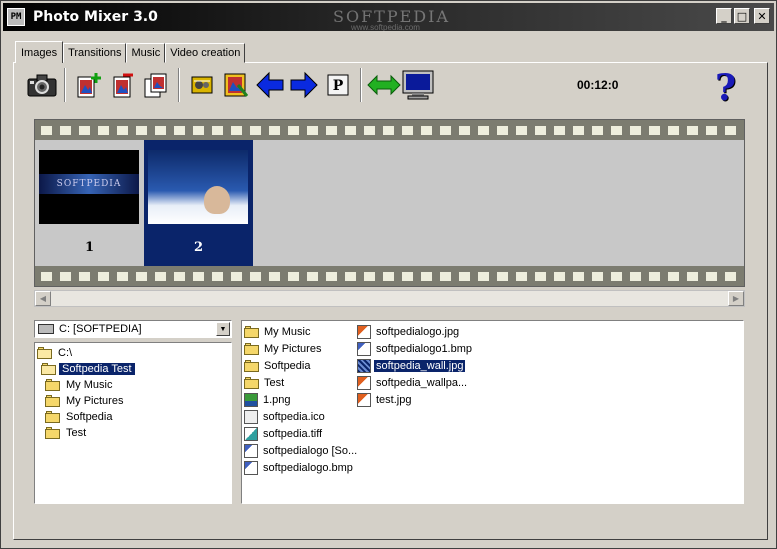 Image resolution: width=777 pixels, height=549 pixels. What do you see at coordinates (39, 52) in the screenshot?
I see `tab-images: Images` at bounding box center [39, 52].